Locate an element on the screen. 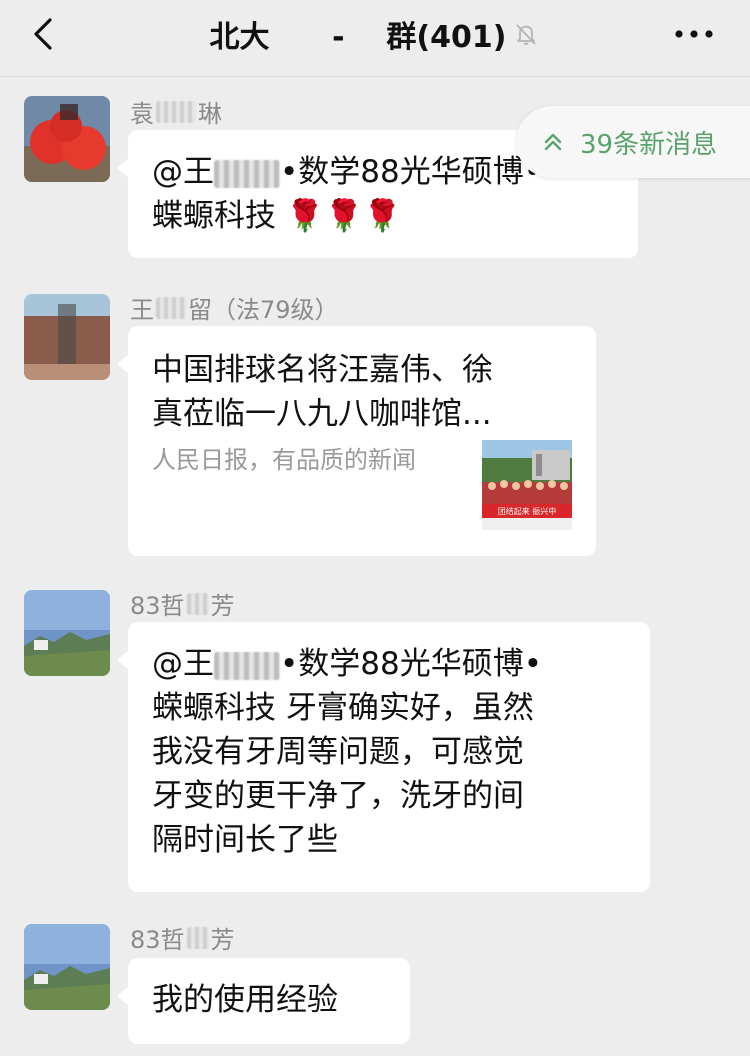  chat-title: 北大 - 群(401) is located at coordinates (375, 34).